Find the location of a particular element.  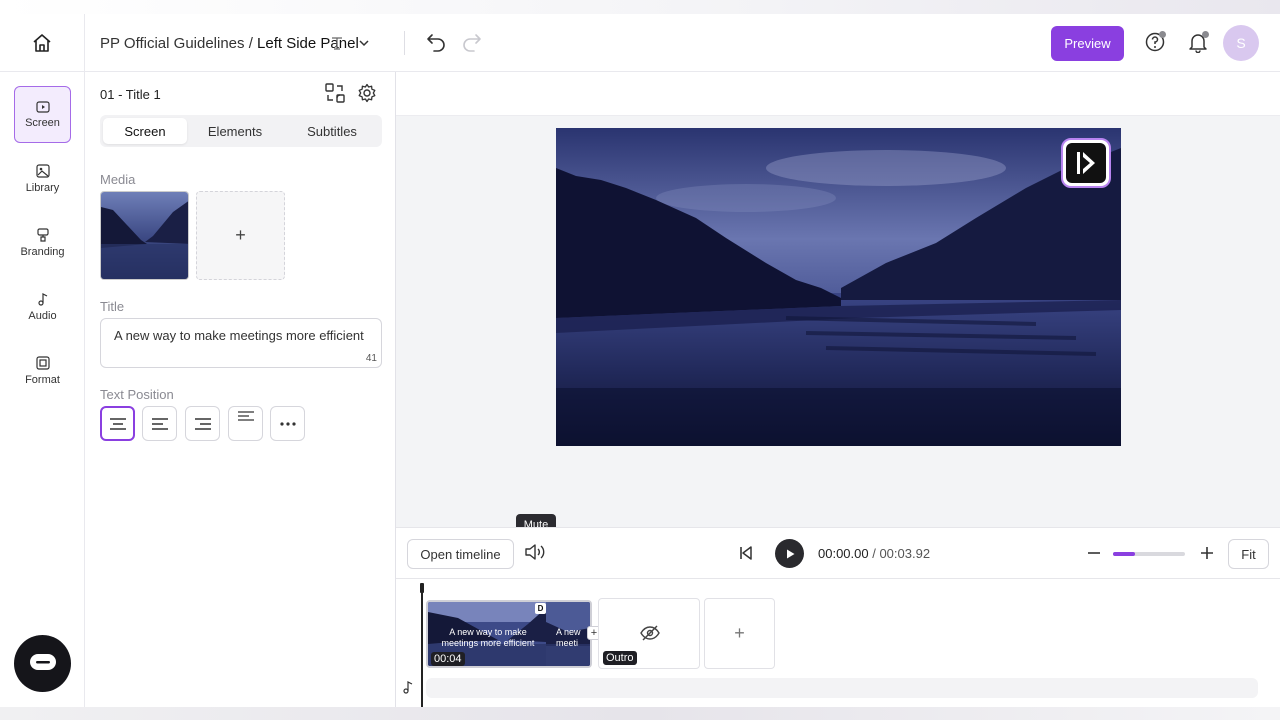

preview-button: Preview is located at coordinates (1087, 43).